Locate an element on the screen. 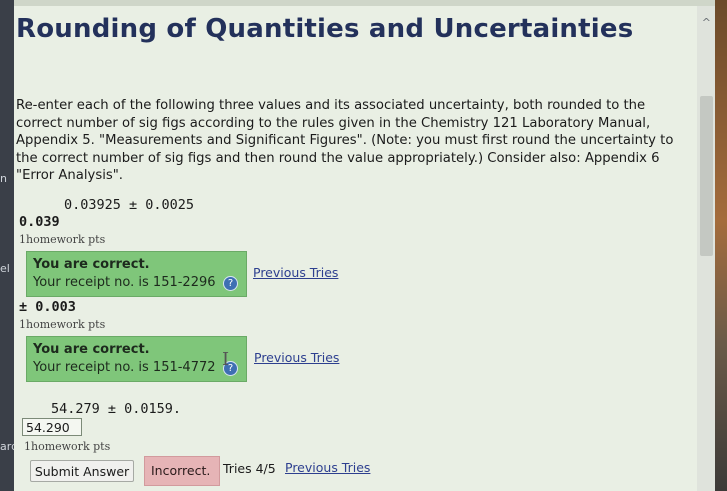  page-title: Rounding of Quantities and Uncertainties is located at coordinates (325, 29).